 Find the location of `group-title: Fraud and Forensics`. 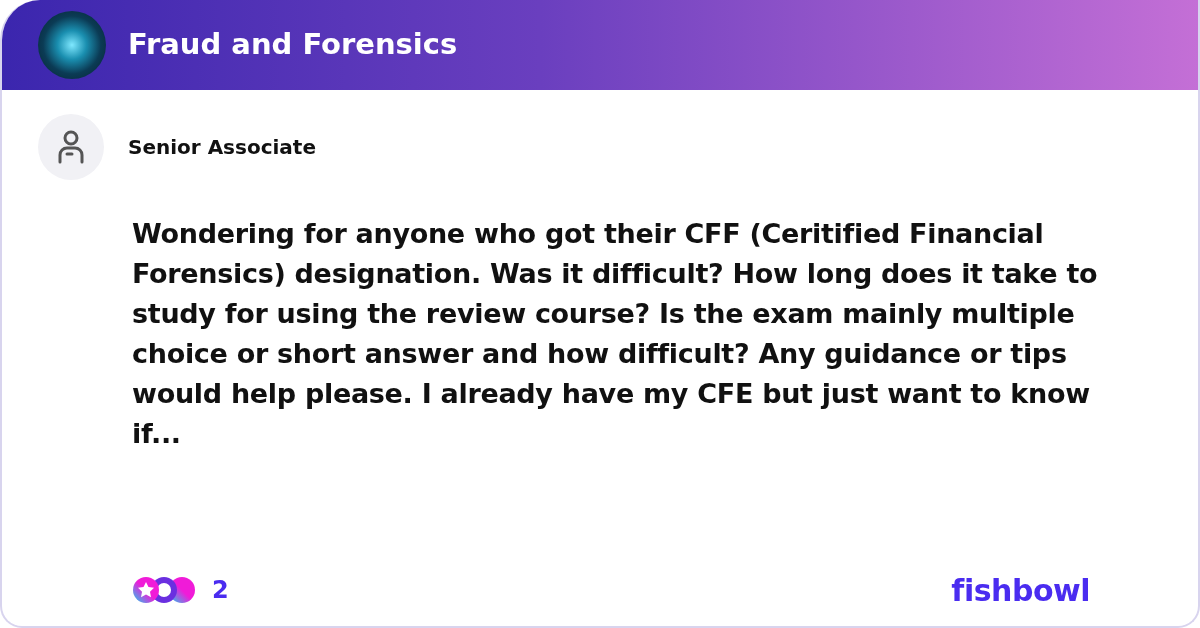

group-title: Fraud and Forensics is located at coordinates (293, 45).